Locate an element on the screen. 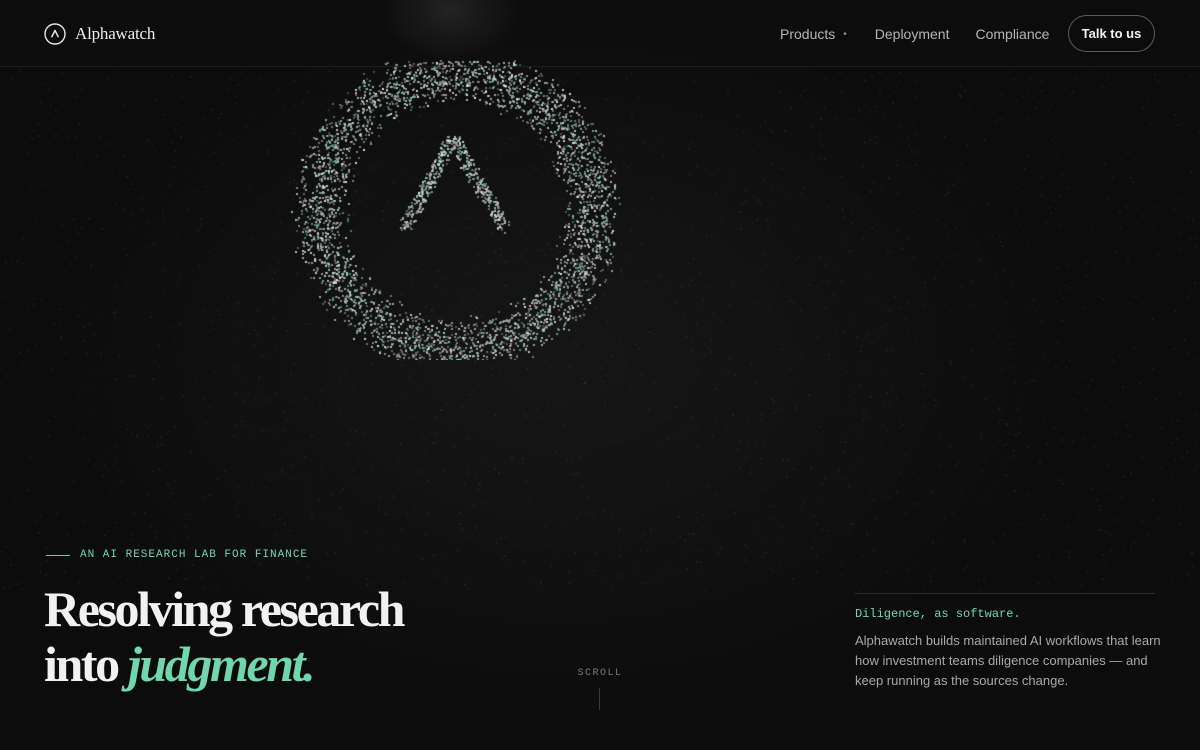 The image size is (1200, 750). eyebrow-line is located at coordinates (58, 555).